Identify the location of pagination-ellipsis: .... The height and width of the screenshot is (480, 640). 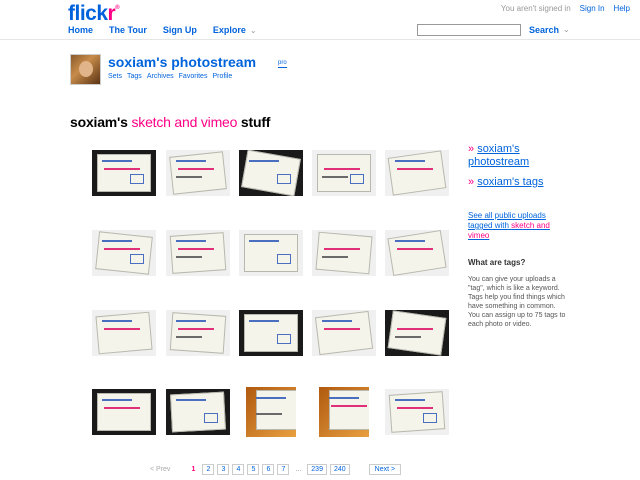
(298, 469).